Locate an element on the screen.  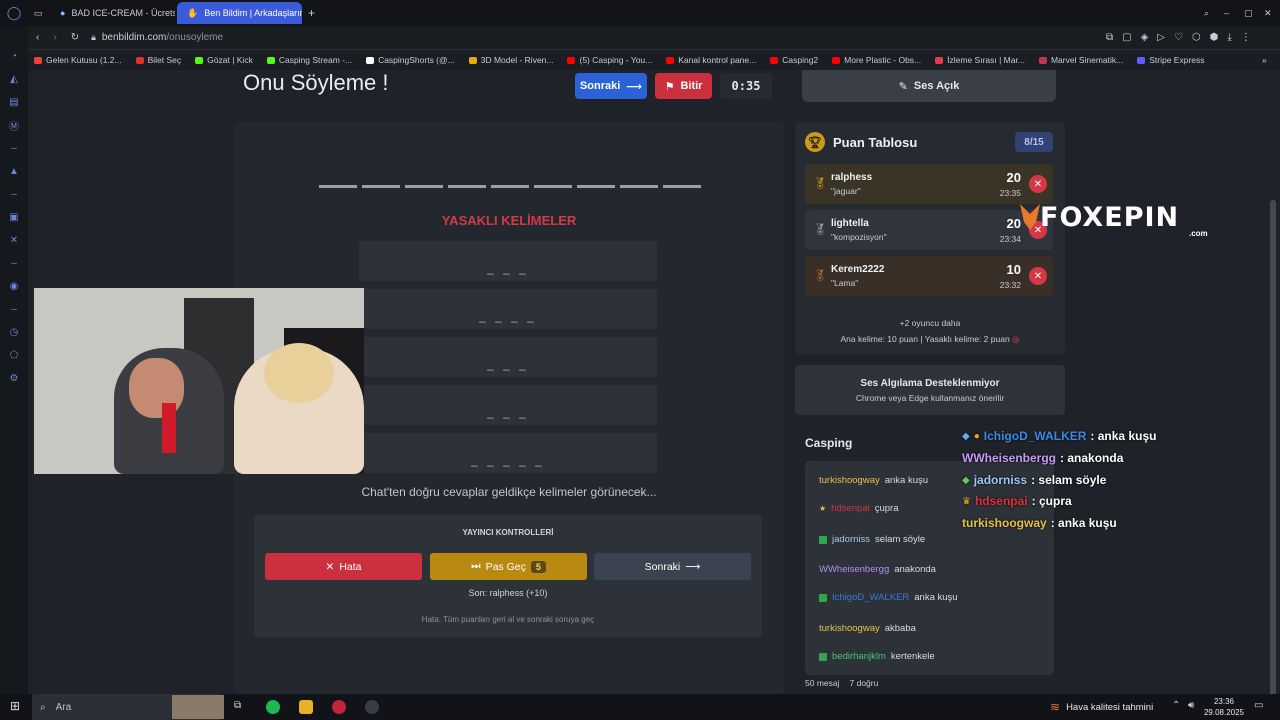
speed-dial-icon: ◔ is located at coordinates (14, 56).